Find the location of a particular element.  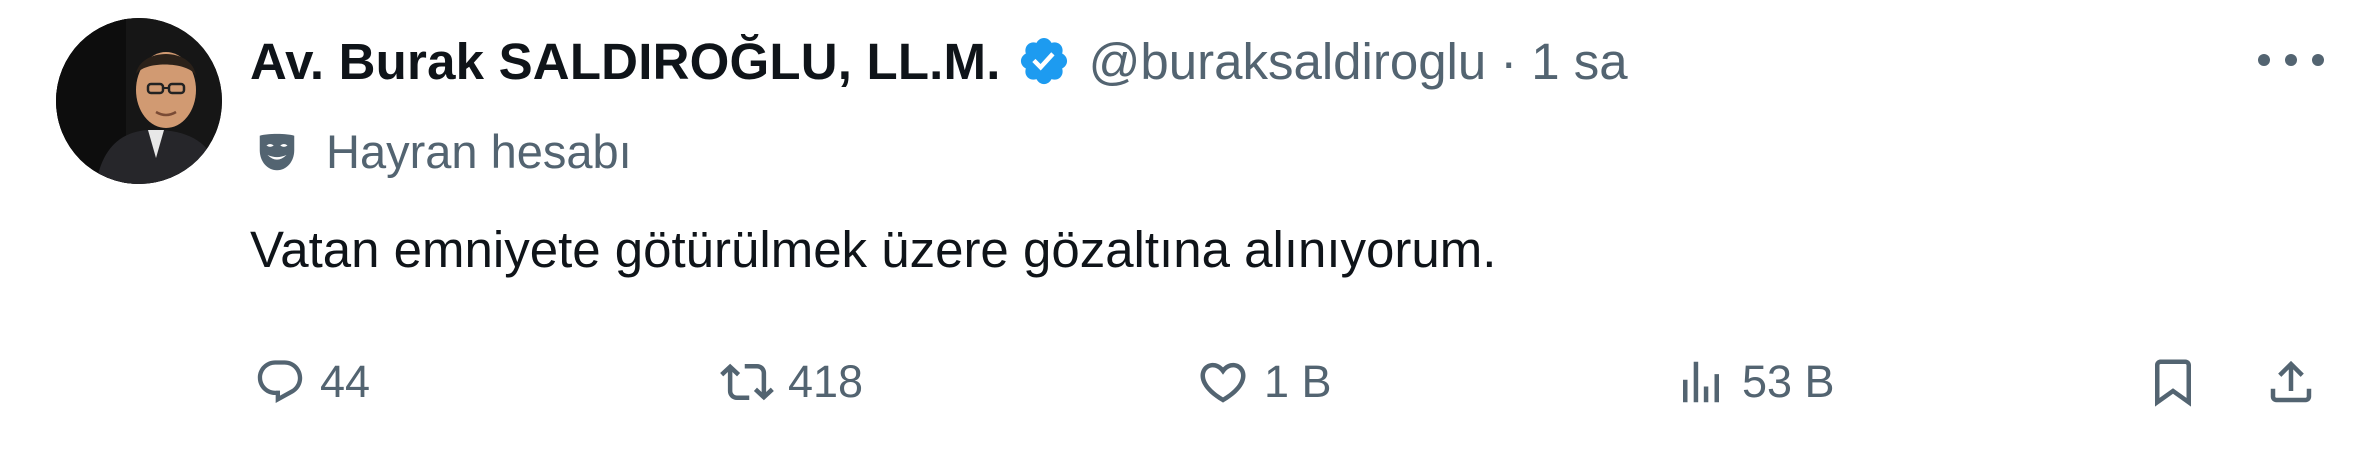

retweet-count: 418 is located at coordinates (826, 381).